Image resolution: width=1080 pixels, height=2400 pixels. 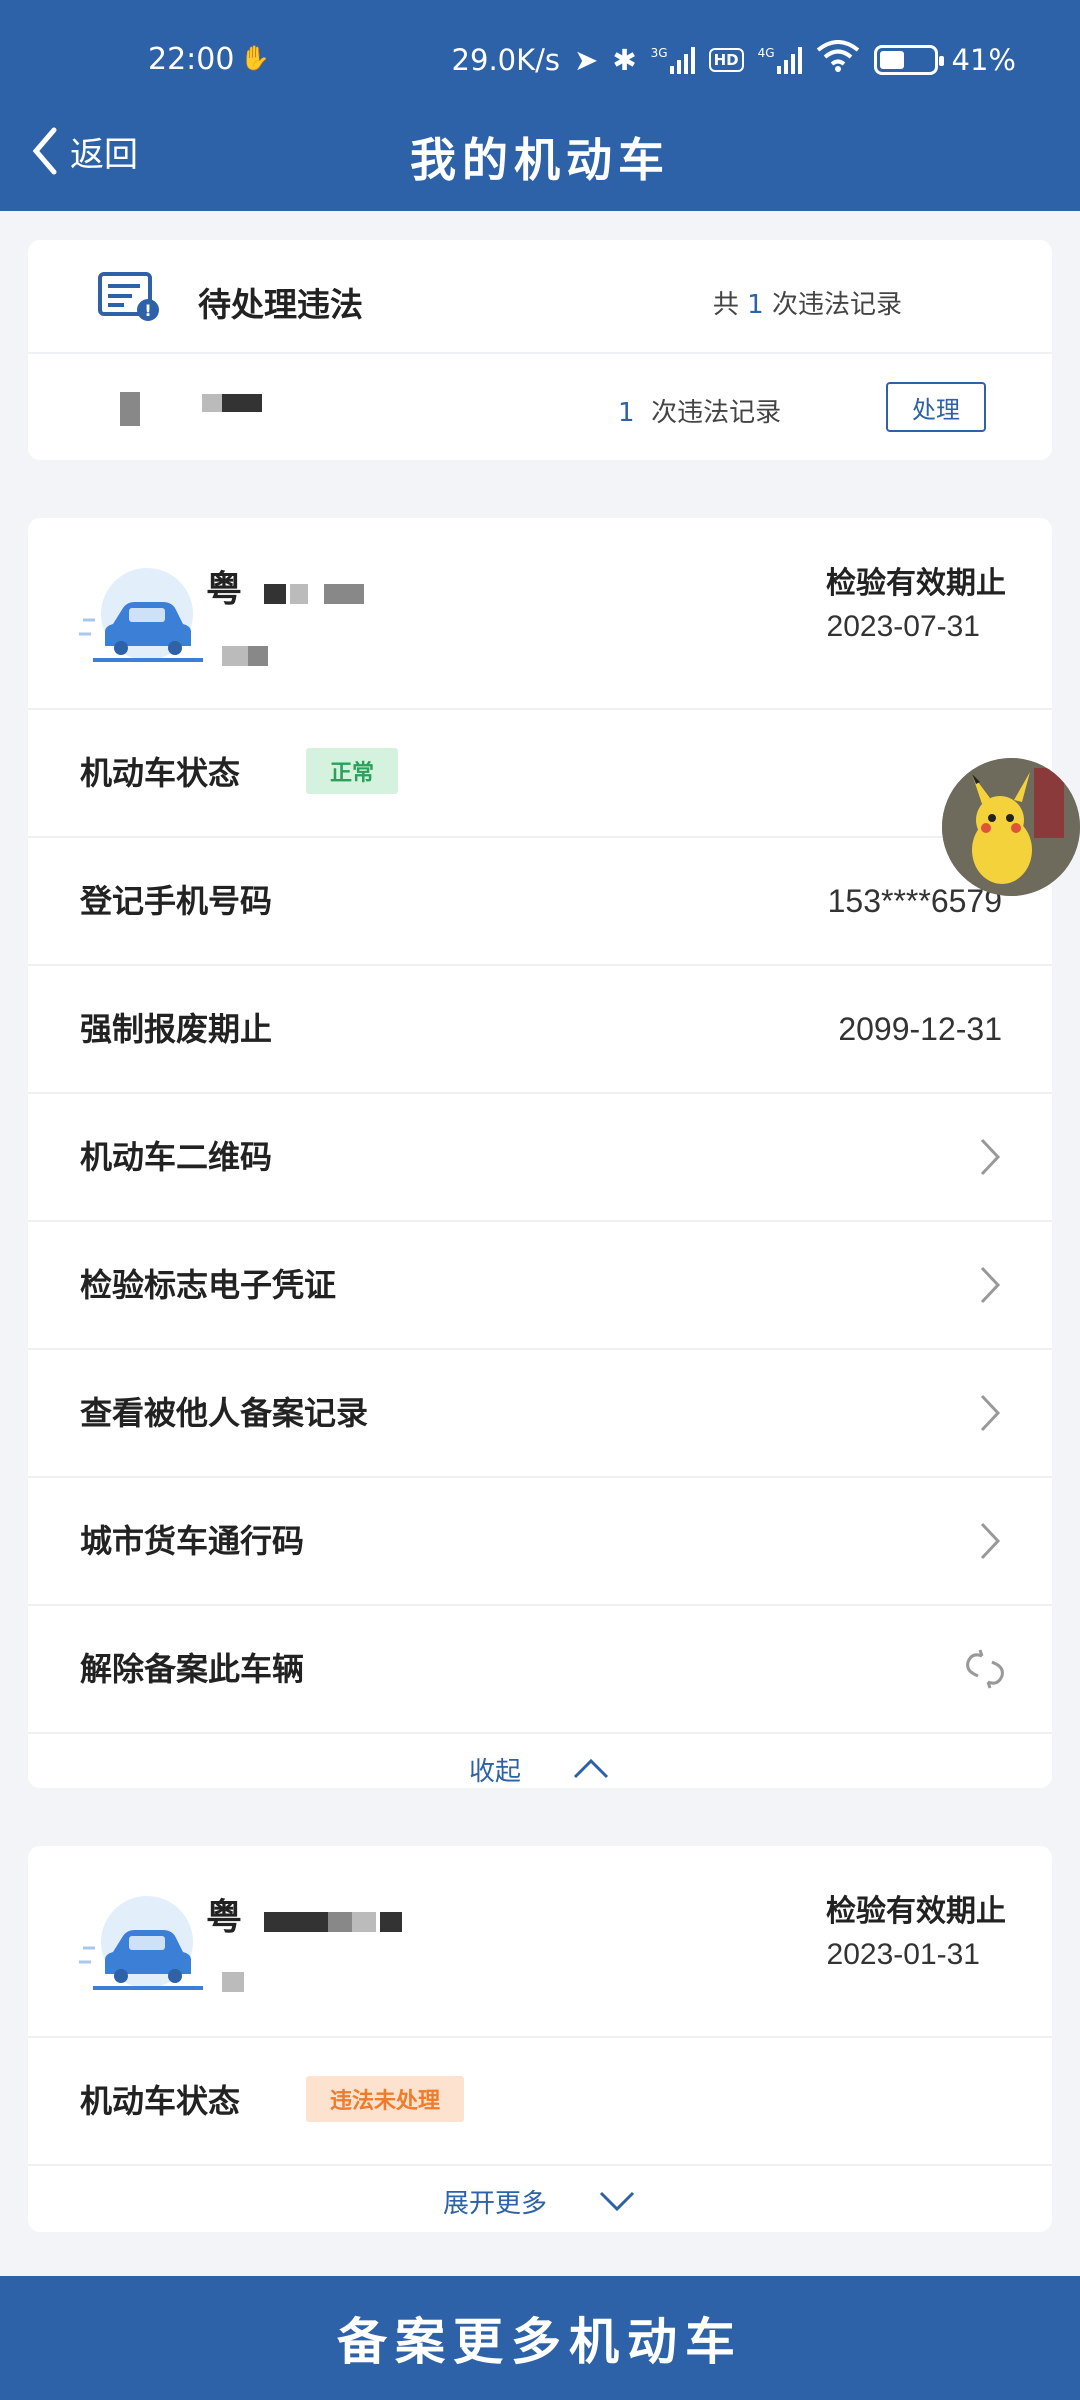 What do you see at coordinates (540, 1769) in the screenshot?
I see `collapse-toggle: 收起` at bounding box center [540, 1769].